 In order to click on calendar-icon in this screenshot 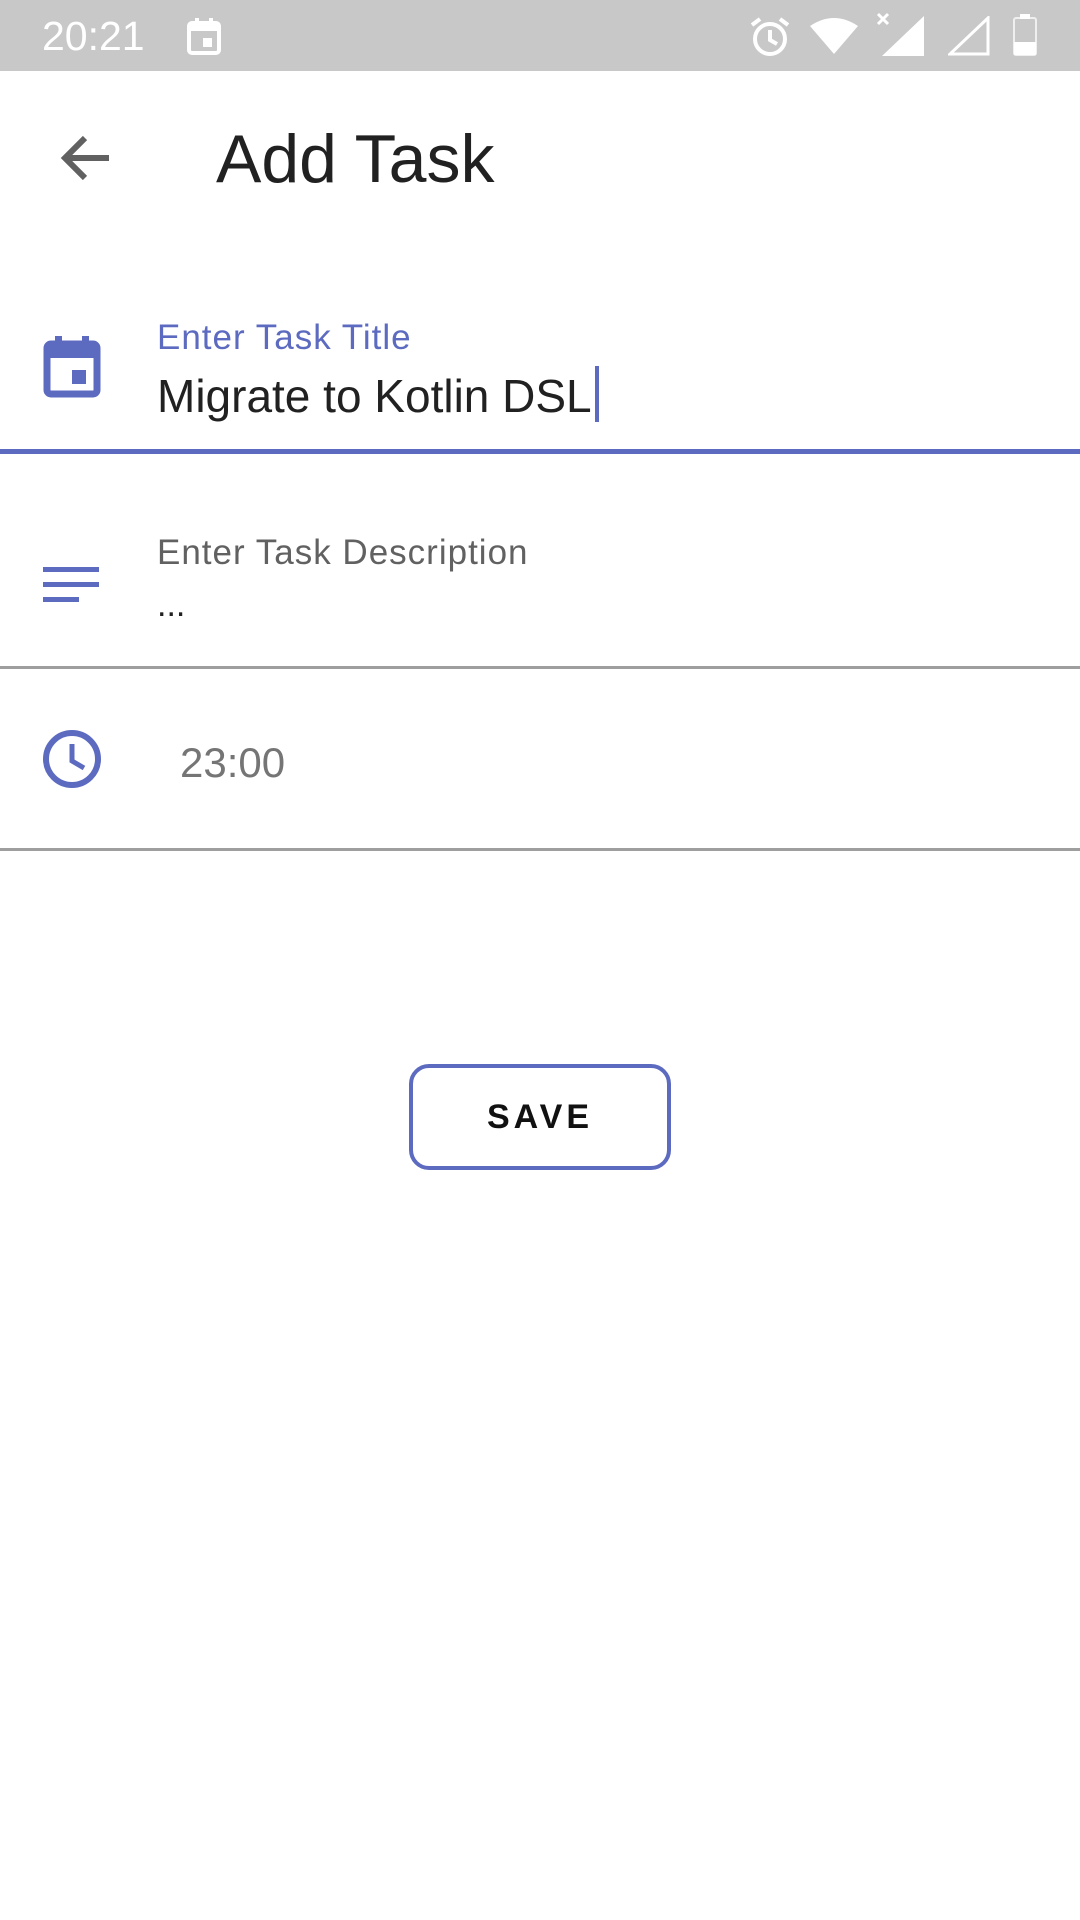, I will do `click(72, 369)`.